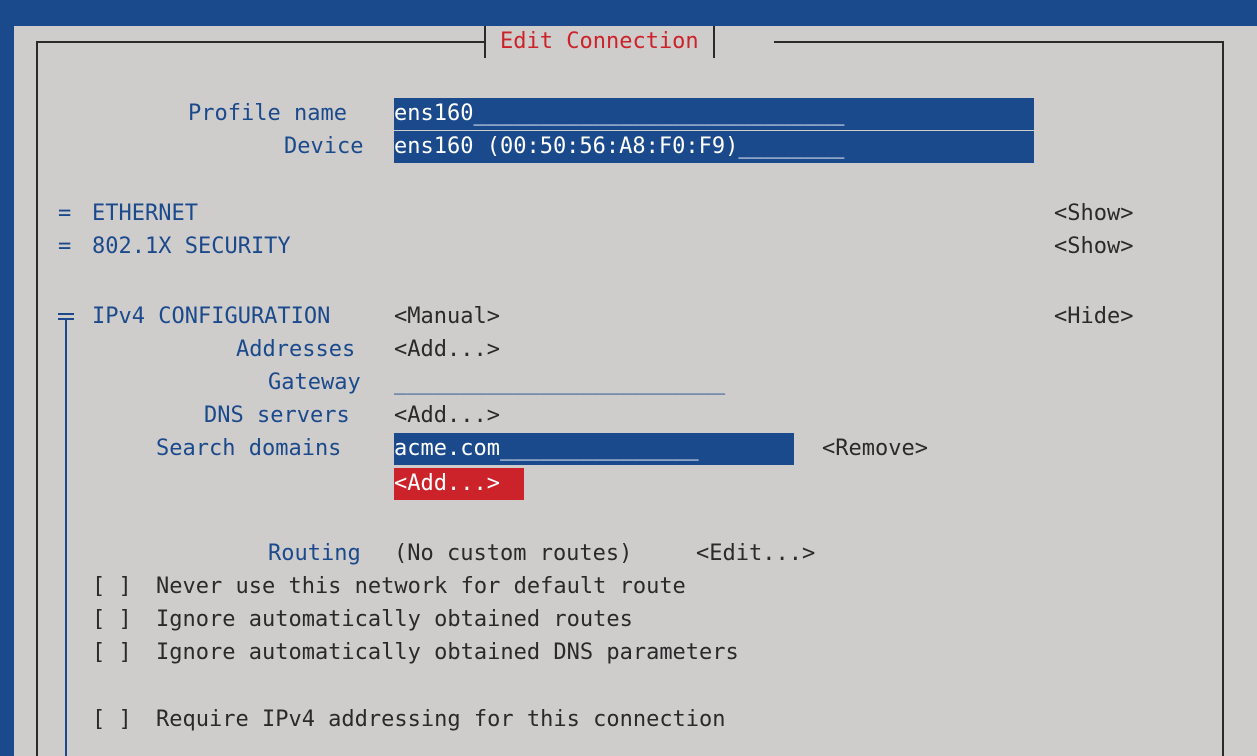  I want to click on addresses-label: Addresses, so click(296, 349).